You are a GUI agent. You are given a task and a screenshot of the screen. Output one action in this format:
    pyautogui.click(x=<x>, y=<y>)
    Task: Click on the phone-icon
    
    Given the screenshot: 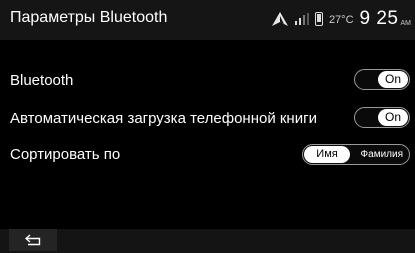 What is the action you would take?
    pyautogui.click(x=318, y=19)
    